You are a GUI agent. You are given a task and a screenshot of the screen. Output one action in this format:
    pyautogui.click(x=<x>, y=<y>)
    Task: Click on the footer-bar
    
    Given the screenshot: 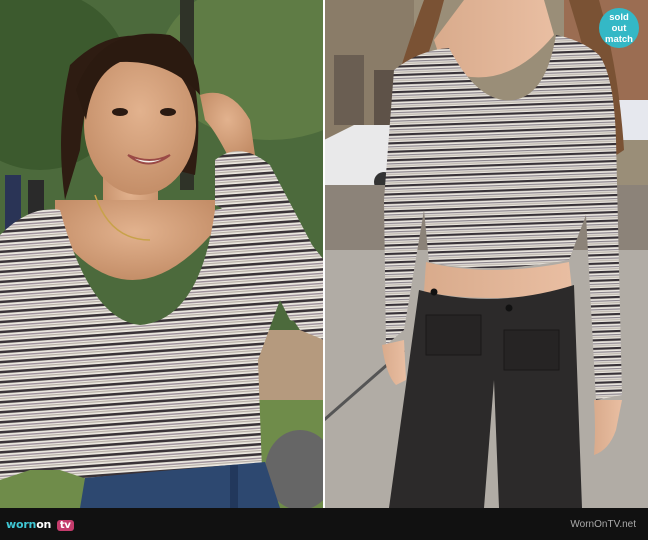 What is the action you would take?
    pyautogui.click(x=324, y=524)
    